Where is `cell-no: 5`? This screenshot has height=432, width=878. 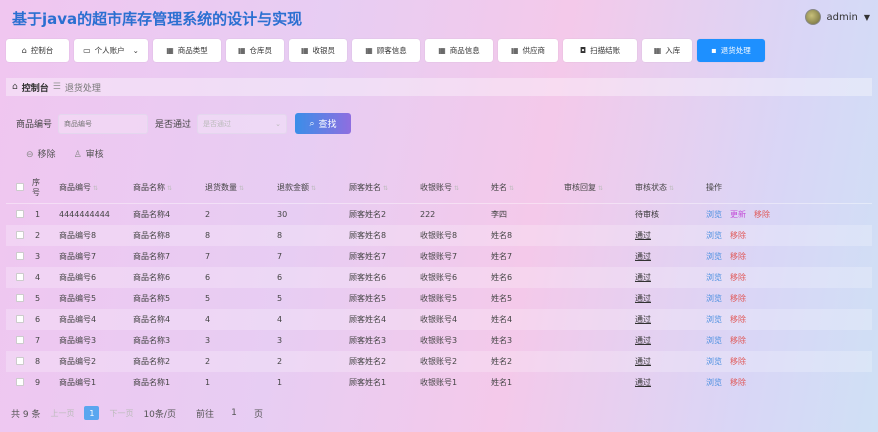 cell-no: 5 is located at coordinates (38, 298).